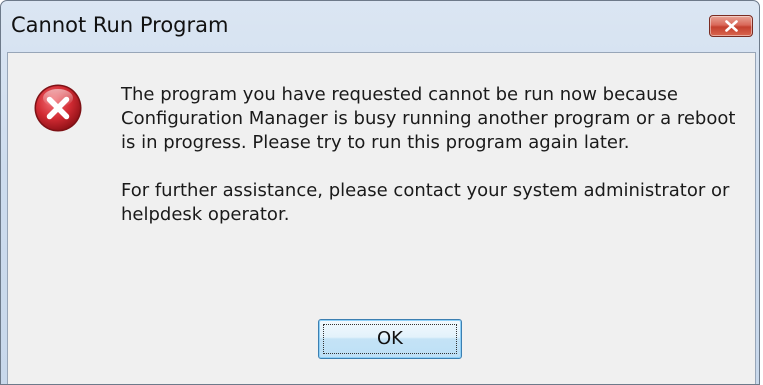 The width and height of the screenshot is (763, 385). I want to click on ok-button: OK, so click(390, 339).